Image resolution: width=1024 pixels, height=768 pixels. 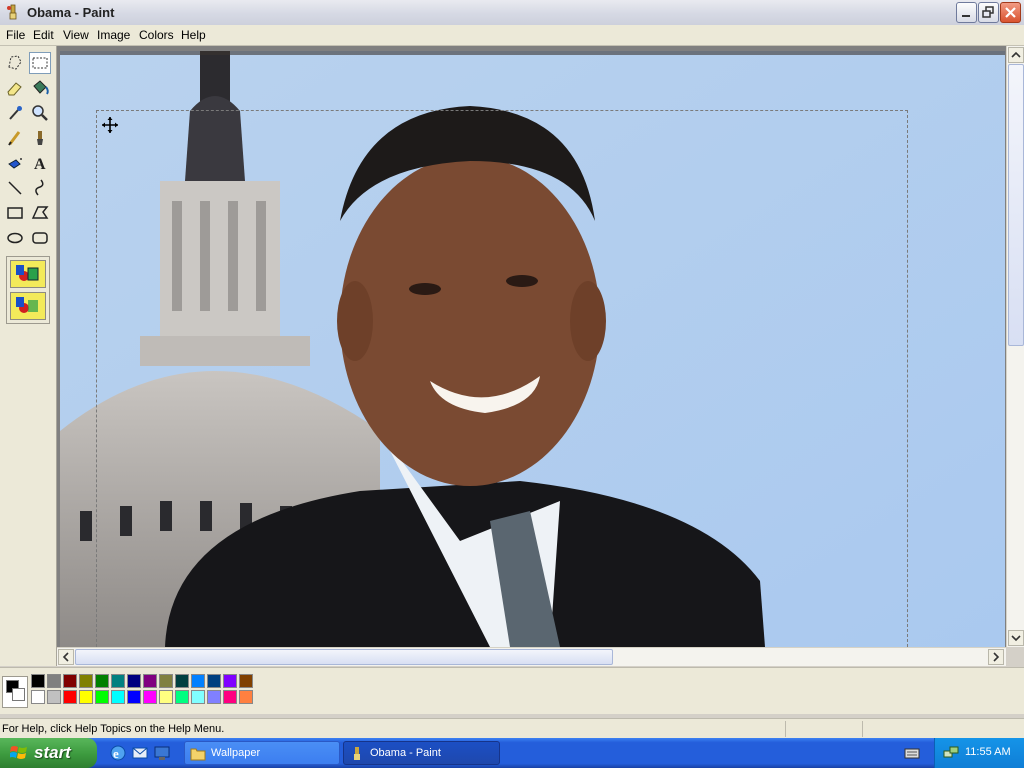 I want to click on eraser-tool, so click(x=15, y=88).